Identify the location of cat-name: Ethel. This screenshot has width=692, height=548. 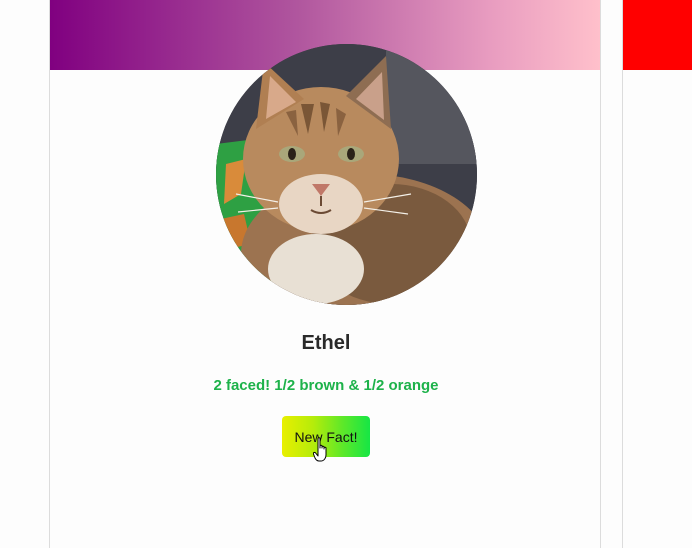
(326, 343).